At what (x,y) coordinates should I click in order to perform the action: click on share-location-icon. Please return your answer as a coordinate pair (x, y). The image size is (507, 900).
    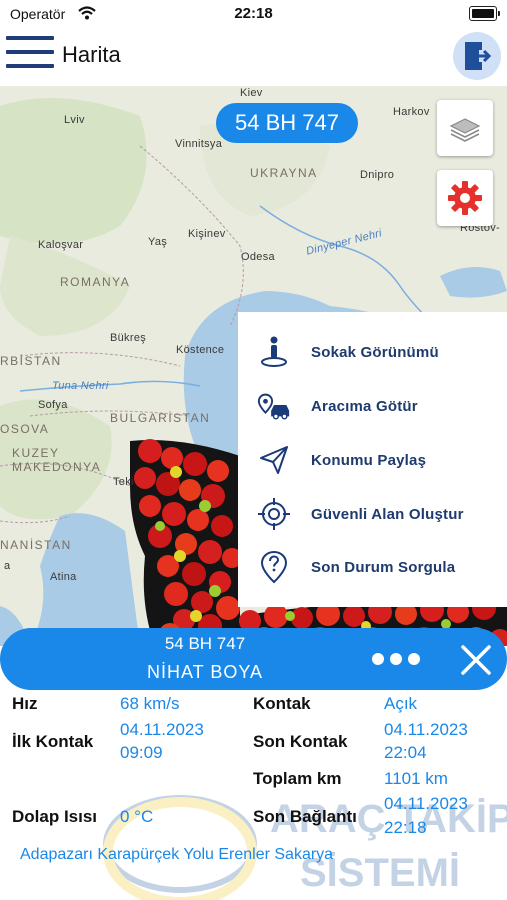
    Looking at the image, I should click on (274, 460).